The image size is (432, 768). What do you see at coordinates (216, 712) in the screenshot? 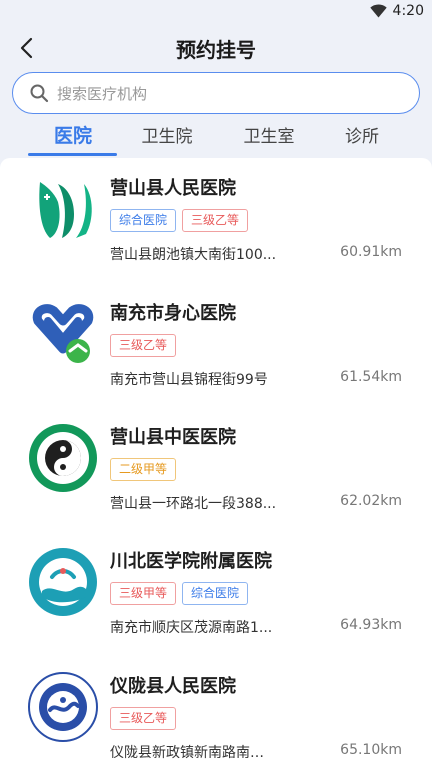
I see `hospital-item: 仪陇县人民医院 三级乙等 仪陇县新政镇新南路南… 65.10km` at bounding box center [216, 712].